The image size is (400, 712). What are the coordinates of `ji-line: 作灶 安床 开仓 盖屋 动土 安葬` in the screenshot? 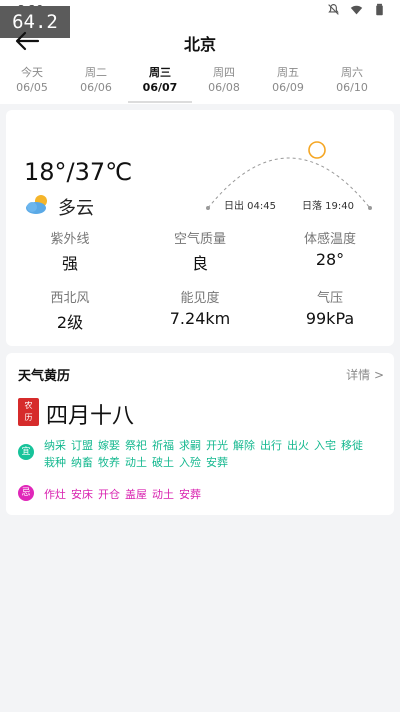 It's located at (125, 494).